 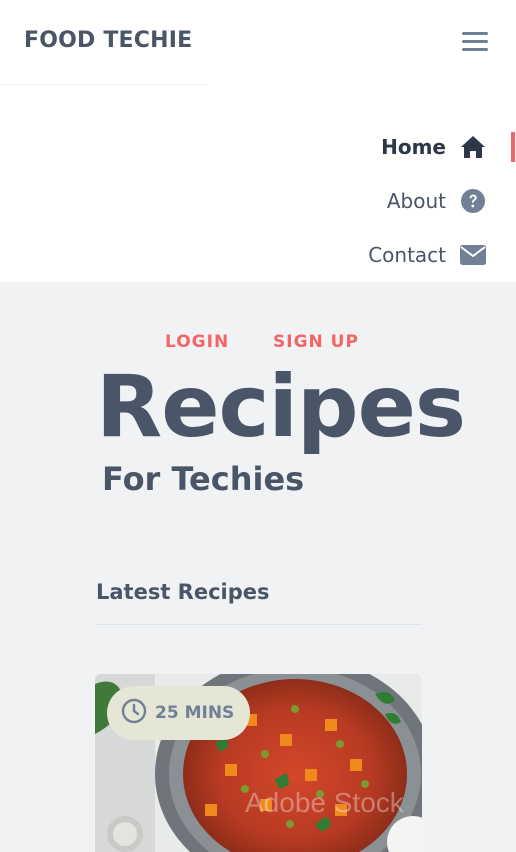 What do you see at coordinates (258, 763) in the screenshot?
I see `recipe-card: Adobe Stock 25 MINS` at bounding box center [258, 763].